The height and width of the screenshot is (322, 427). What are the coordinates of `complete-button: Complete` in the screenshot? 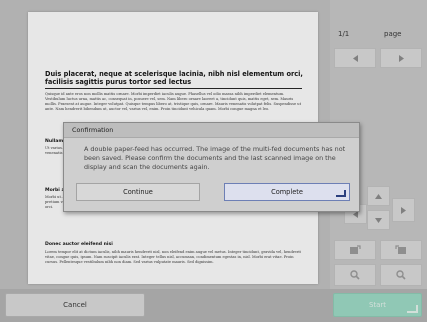 It's located at (287, 192).